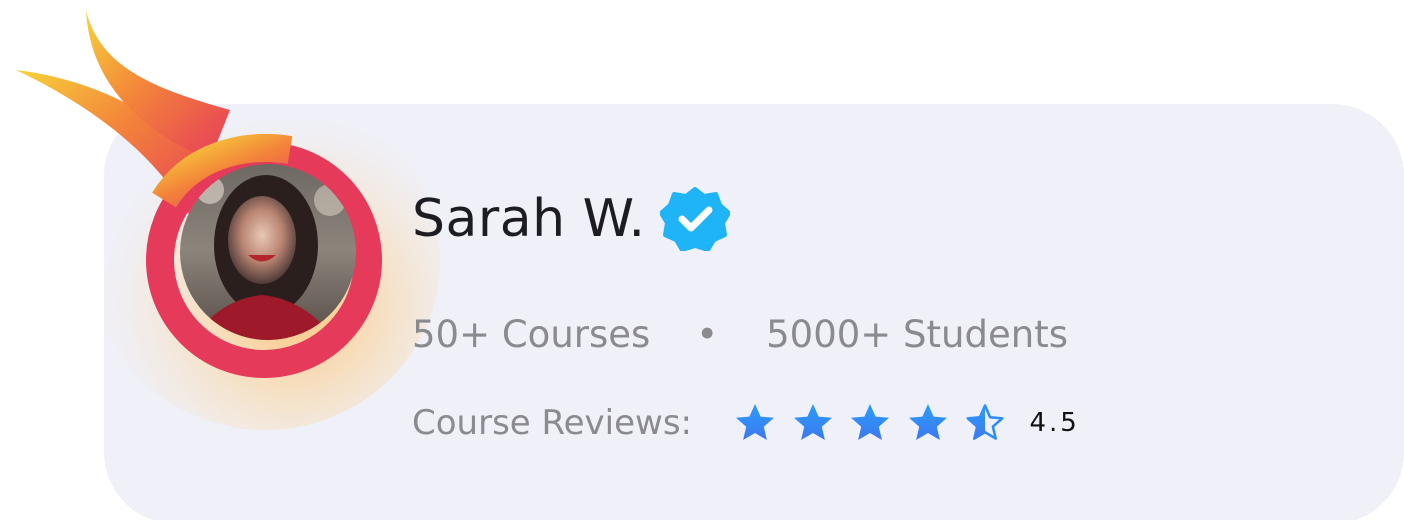 The width and height of the screenshot is (1404, 520). I want to click on star-rating: 4.5, so click(907, 423).